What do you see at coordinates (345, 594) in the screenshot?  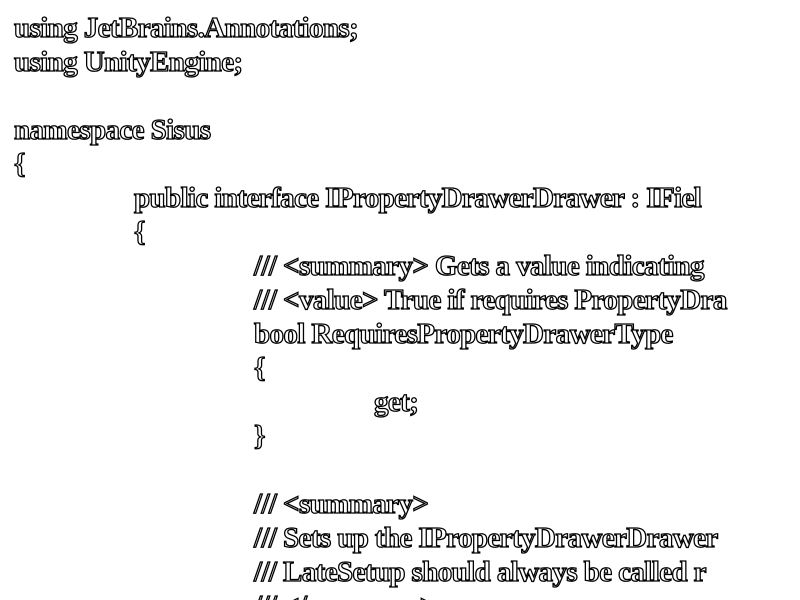 I see `code-line: /// </summary>` at bounding box center [345, 594].